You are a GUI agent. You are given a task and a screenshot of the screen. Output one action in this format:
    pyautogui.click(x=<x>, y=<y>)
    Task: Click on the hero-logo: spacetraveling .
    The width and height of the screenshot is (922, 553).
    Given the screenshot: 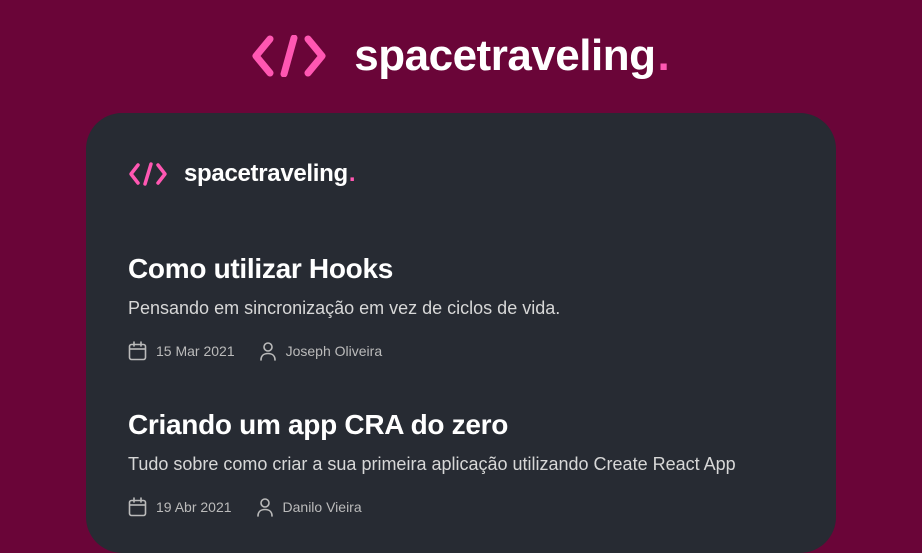 What is the action you would take?
    pyautogui.click(x=461, y=56)
    